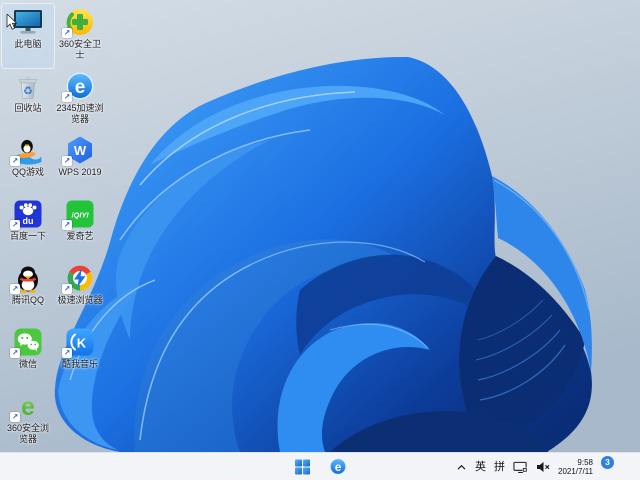 This screenshot has width=640, height=480. I want to click on clock-time: 9:58, so click(585, 462).